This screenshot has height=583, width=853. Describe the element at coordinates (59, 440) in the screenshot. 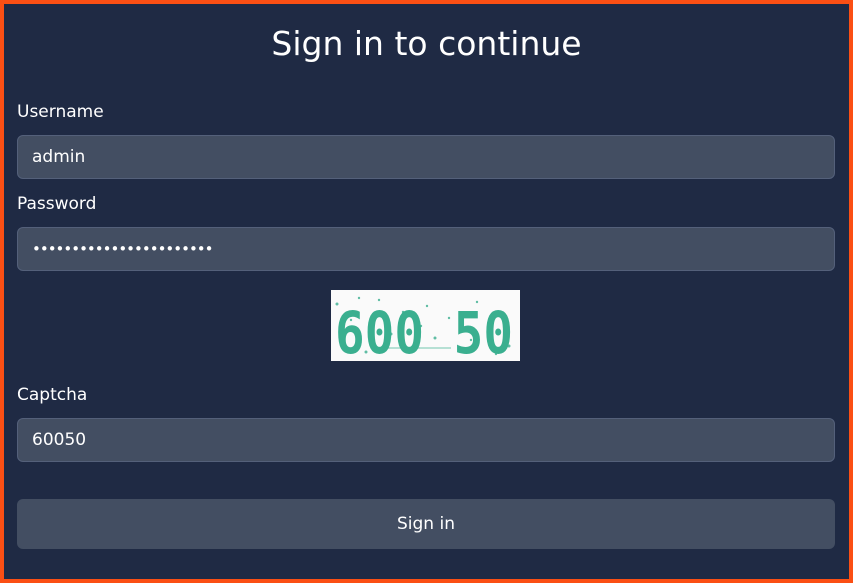

I see `captcha-value: 60050` at that location.